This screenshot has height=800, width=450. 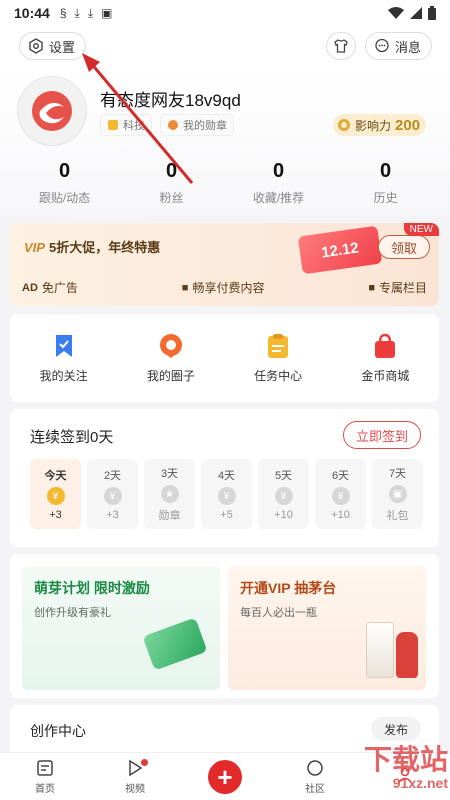 I want to click on influence-badge: 影响力 200, so click(x=380, y=125).